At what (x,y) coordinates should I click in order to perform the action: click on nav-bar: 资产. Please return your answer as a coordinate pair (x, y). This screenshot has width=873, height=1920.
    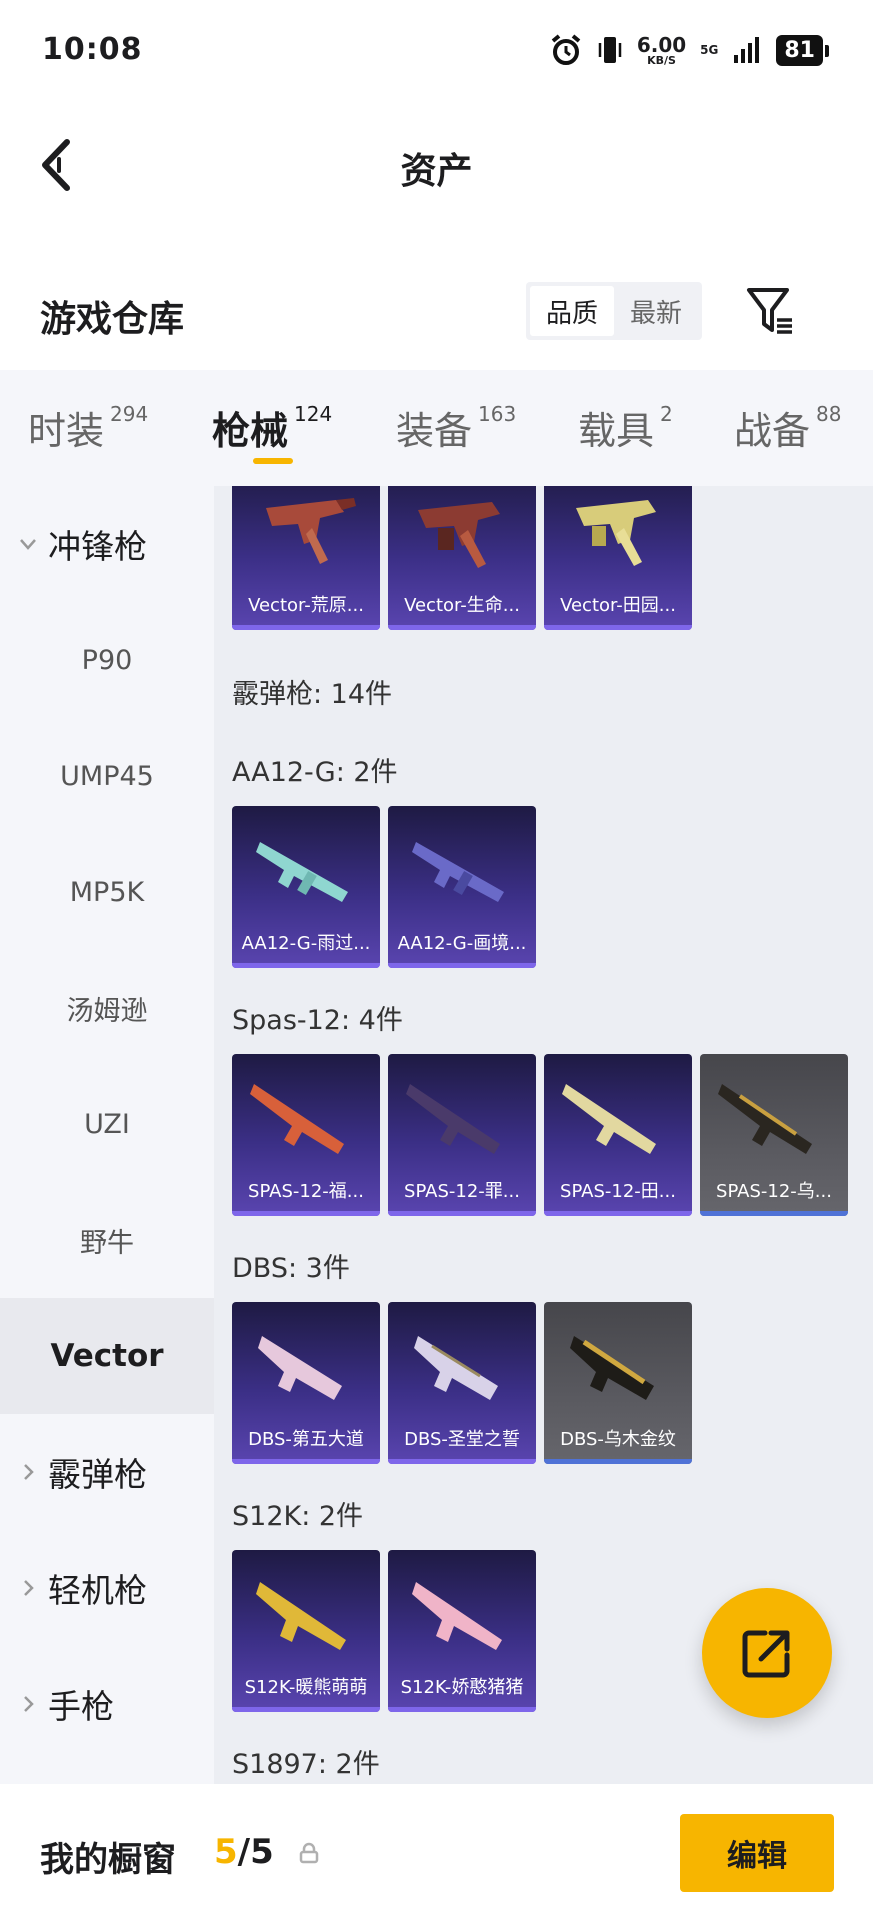
    Looking at the image, I should click on (436, 165).